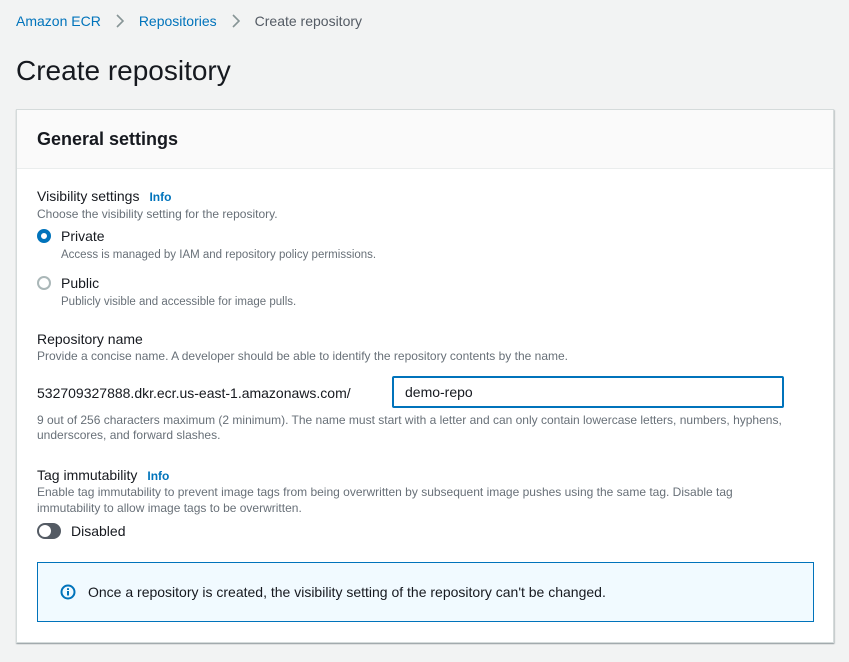 Image resolution: width=849 pixels, height=662 pixels. I want to click on toggle-switch, so click(49, 531).